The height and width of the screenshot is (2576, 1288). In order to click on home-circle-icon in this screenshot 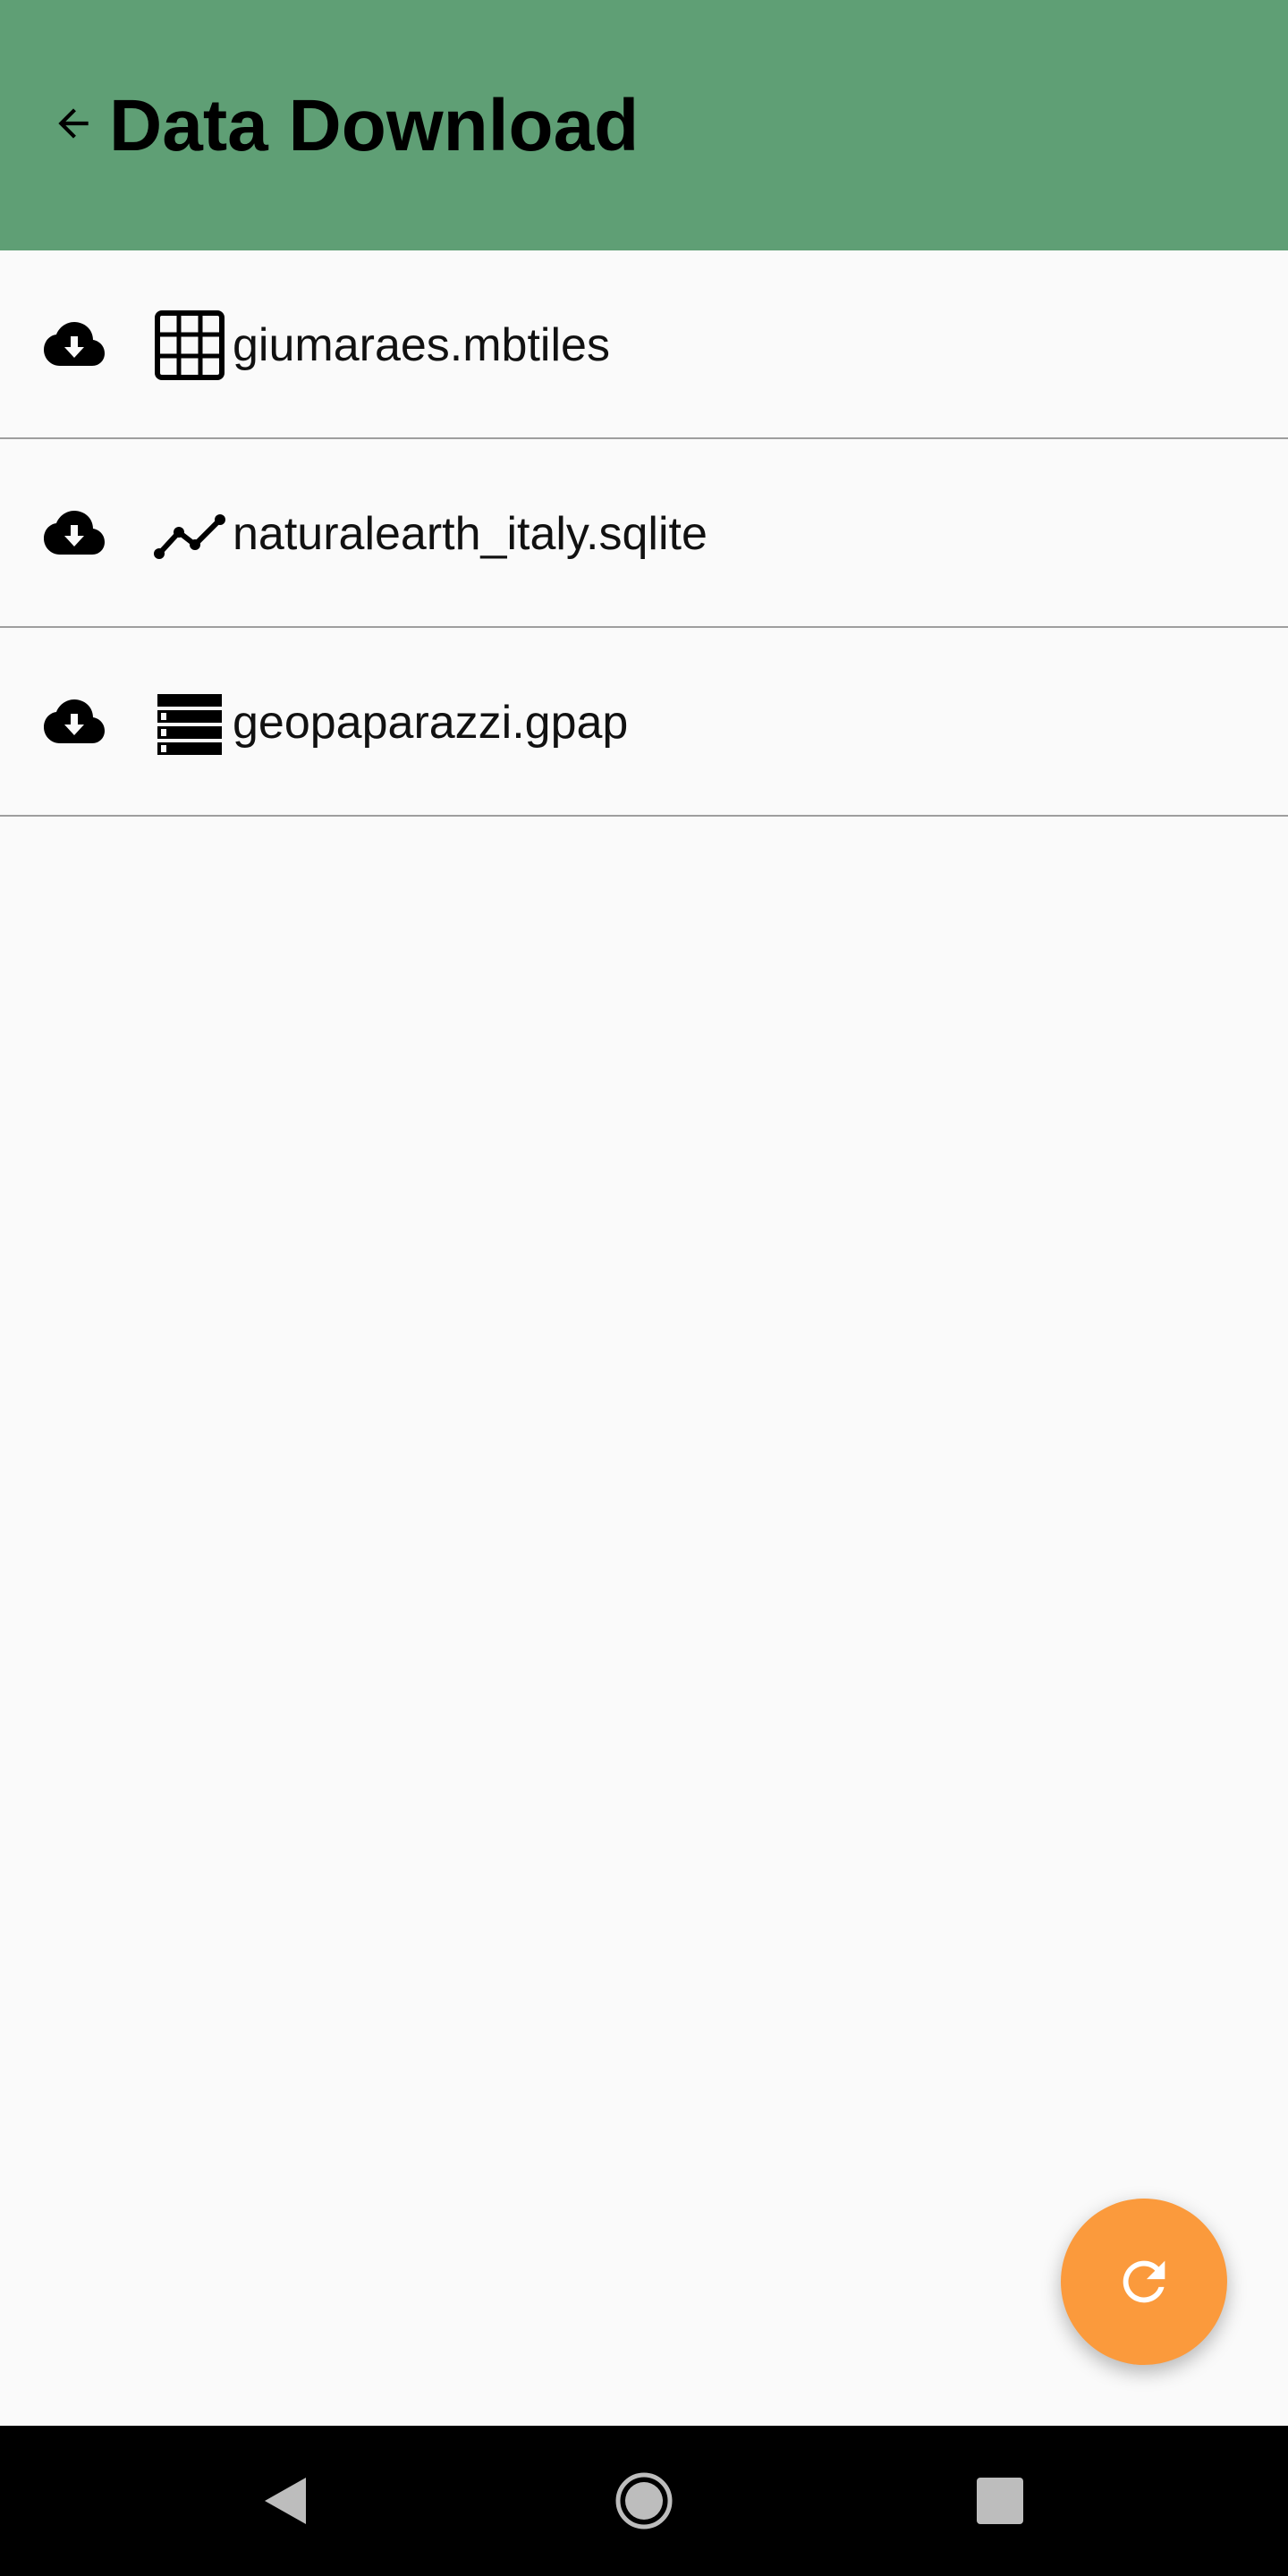, I will do `click(644, 2500)`.